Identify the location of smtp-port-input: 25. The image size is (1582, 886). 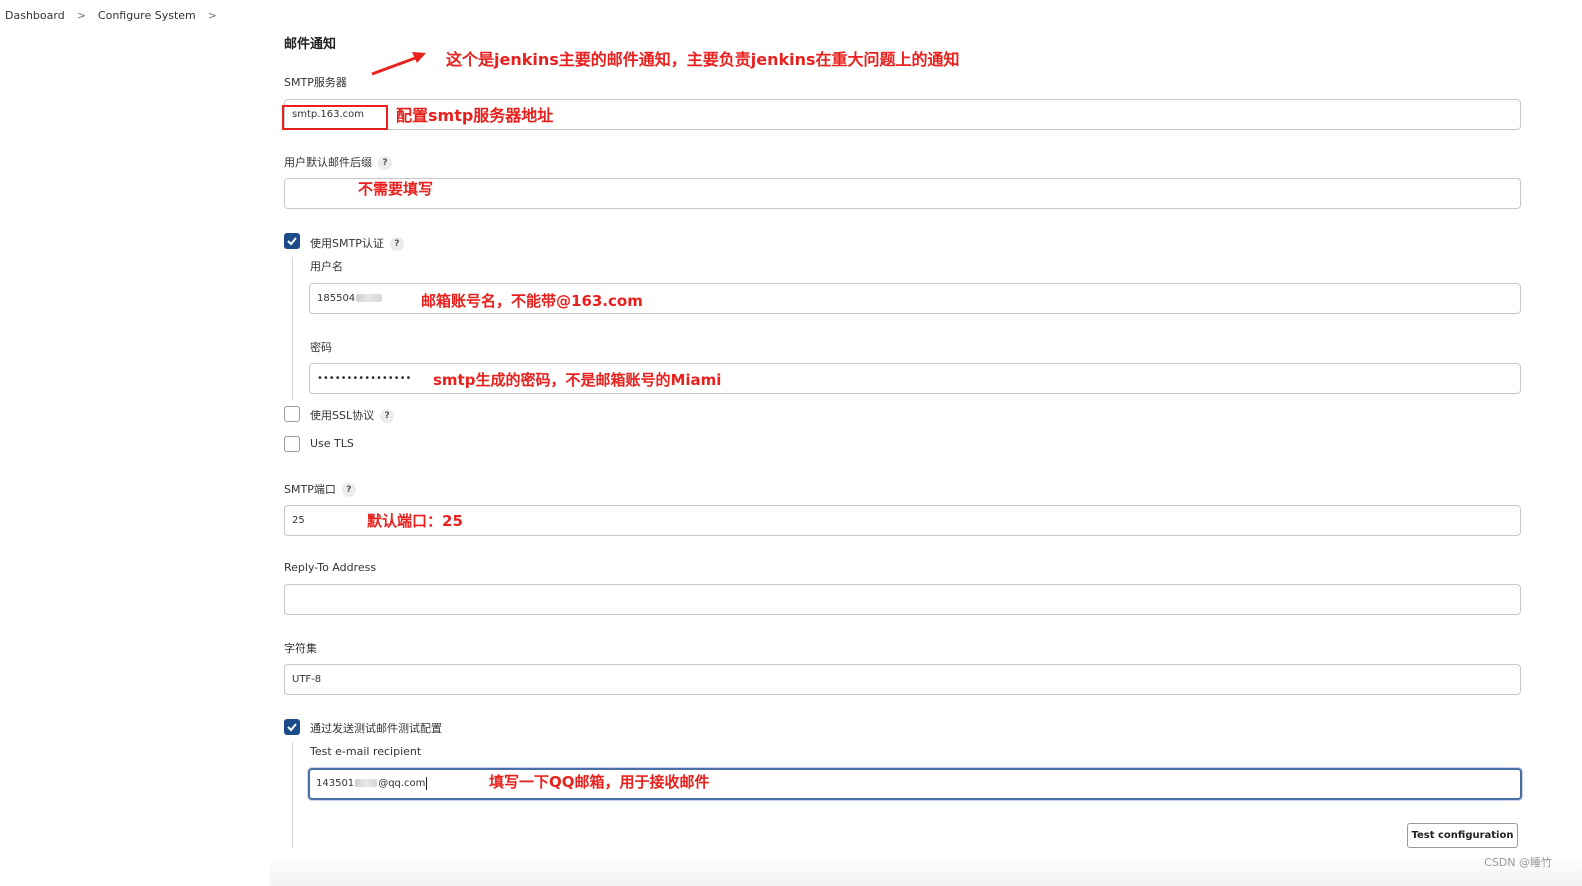
(902, 520).